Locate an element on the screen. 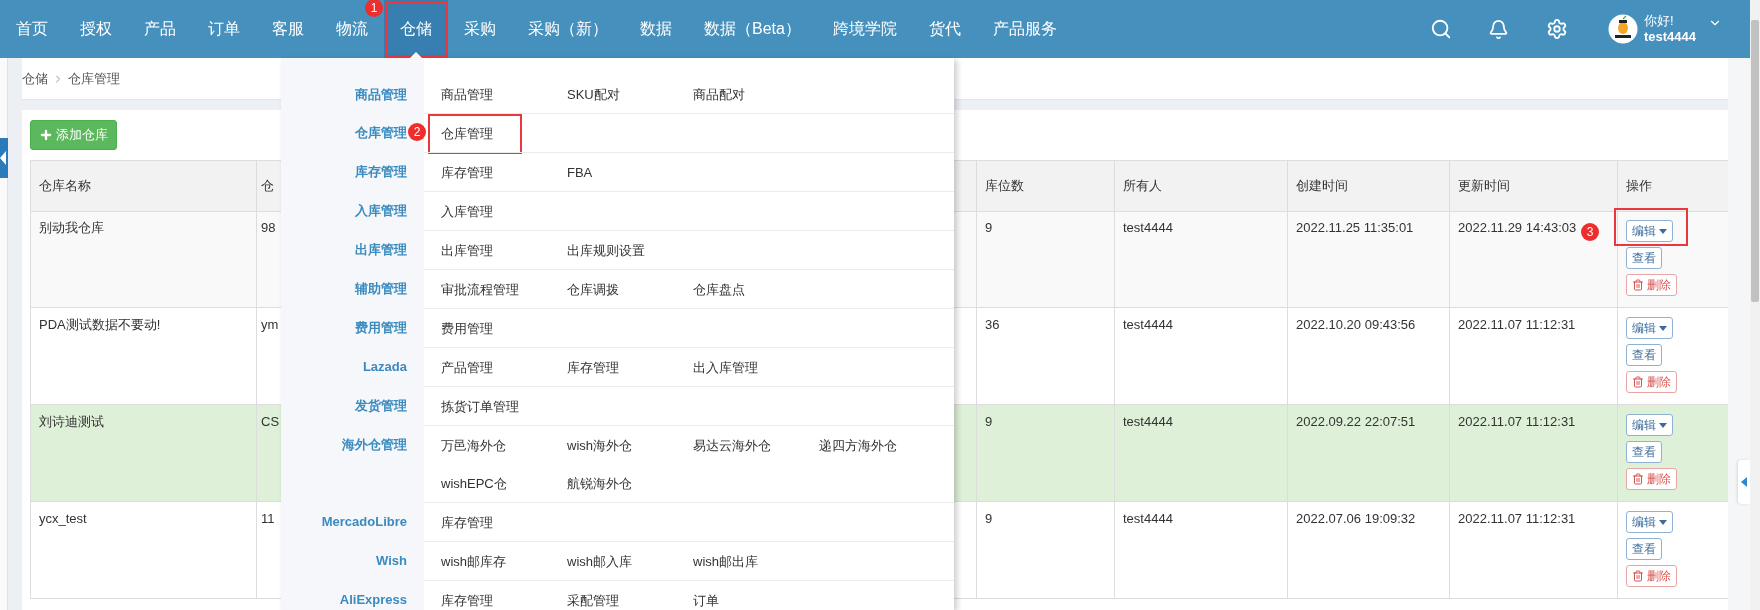 Image resolution: width=1760 pixels, height=610 pixels. table-cell: 刘诗迪测试 is located at coordinates (71, 421).